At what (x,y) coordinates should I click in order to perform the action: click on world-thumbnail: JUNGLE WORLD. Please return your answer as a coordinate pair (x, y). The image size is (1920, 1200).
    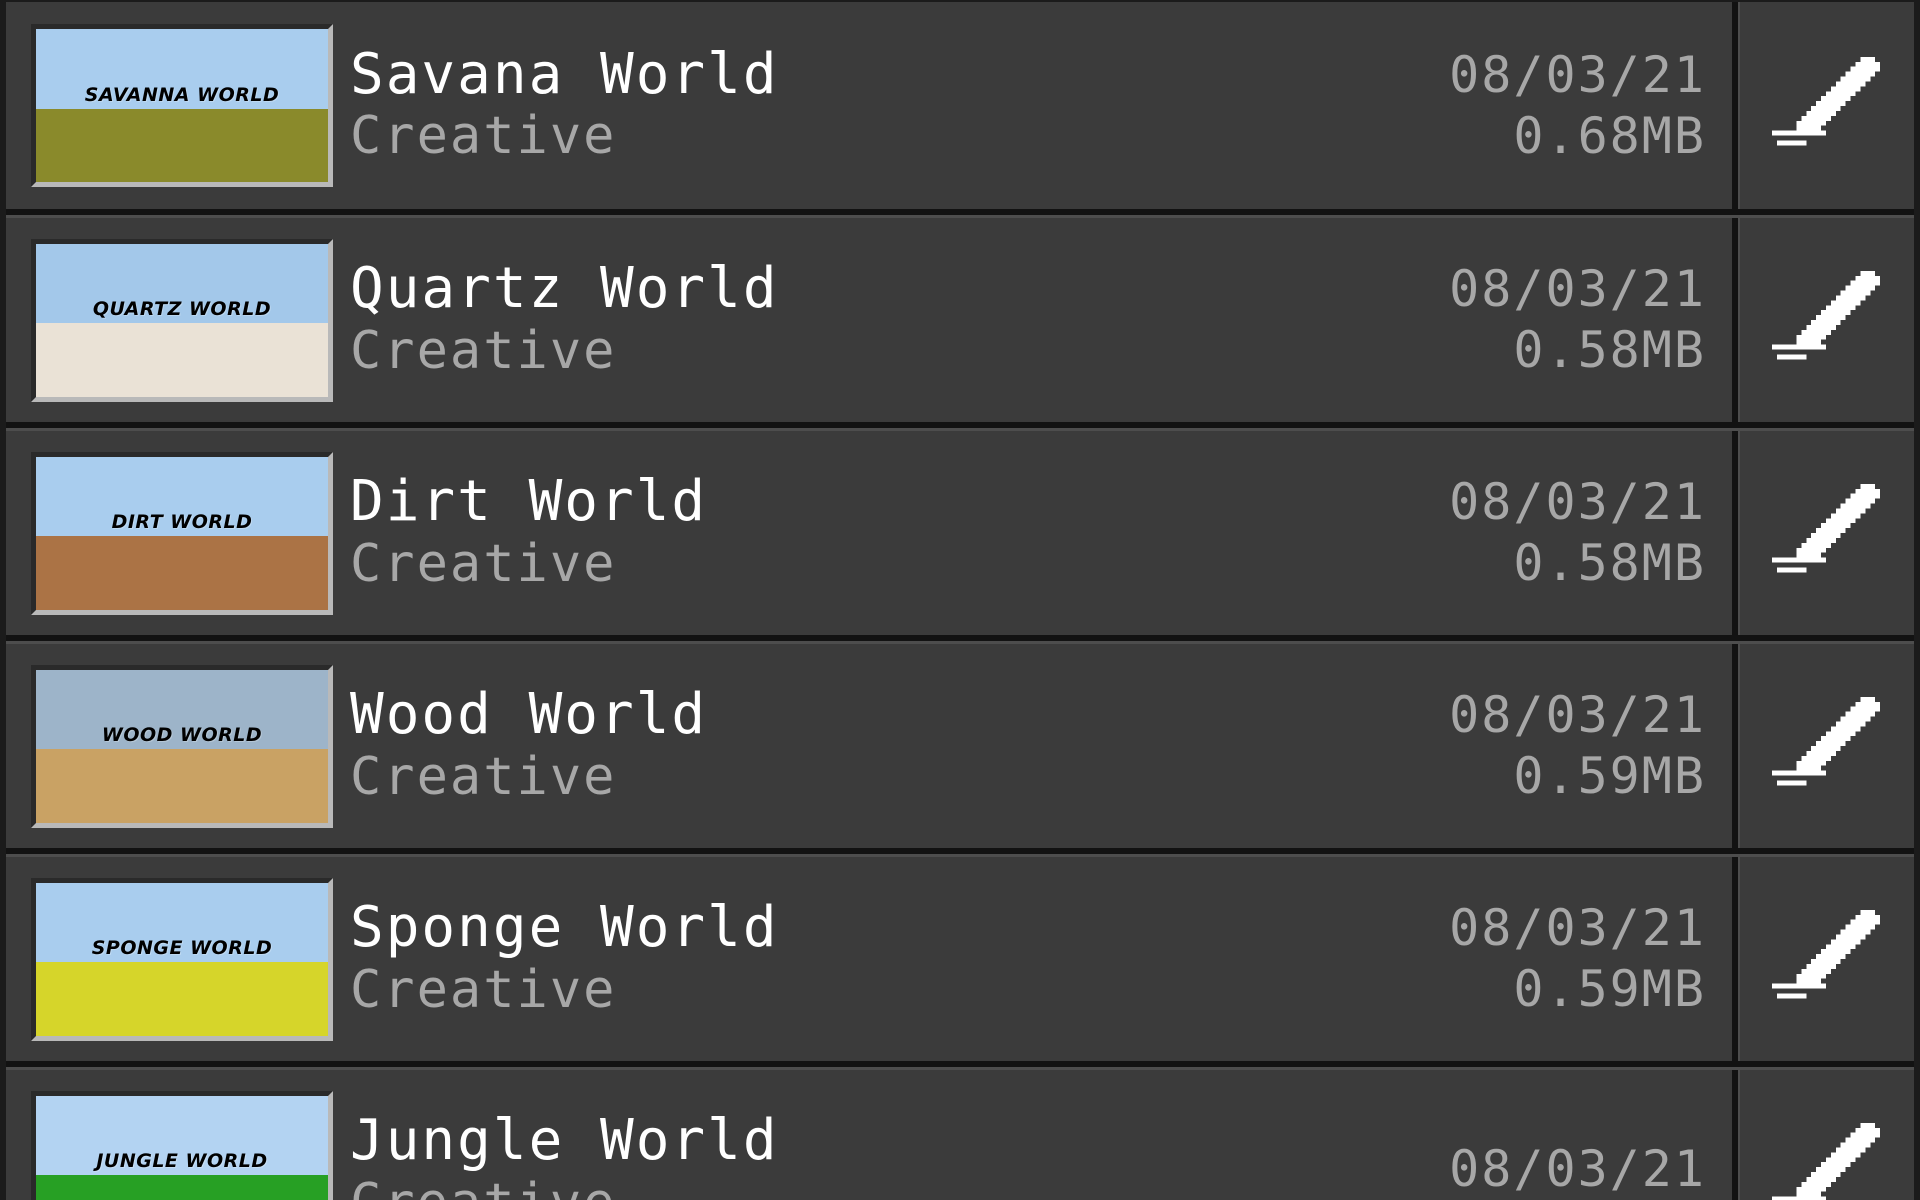
    Looking at the image, I should click on (182, 1145).